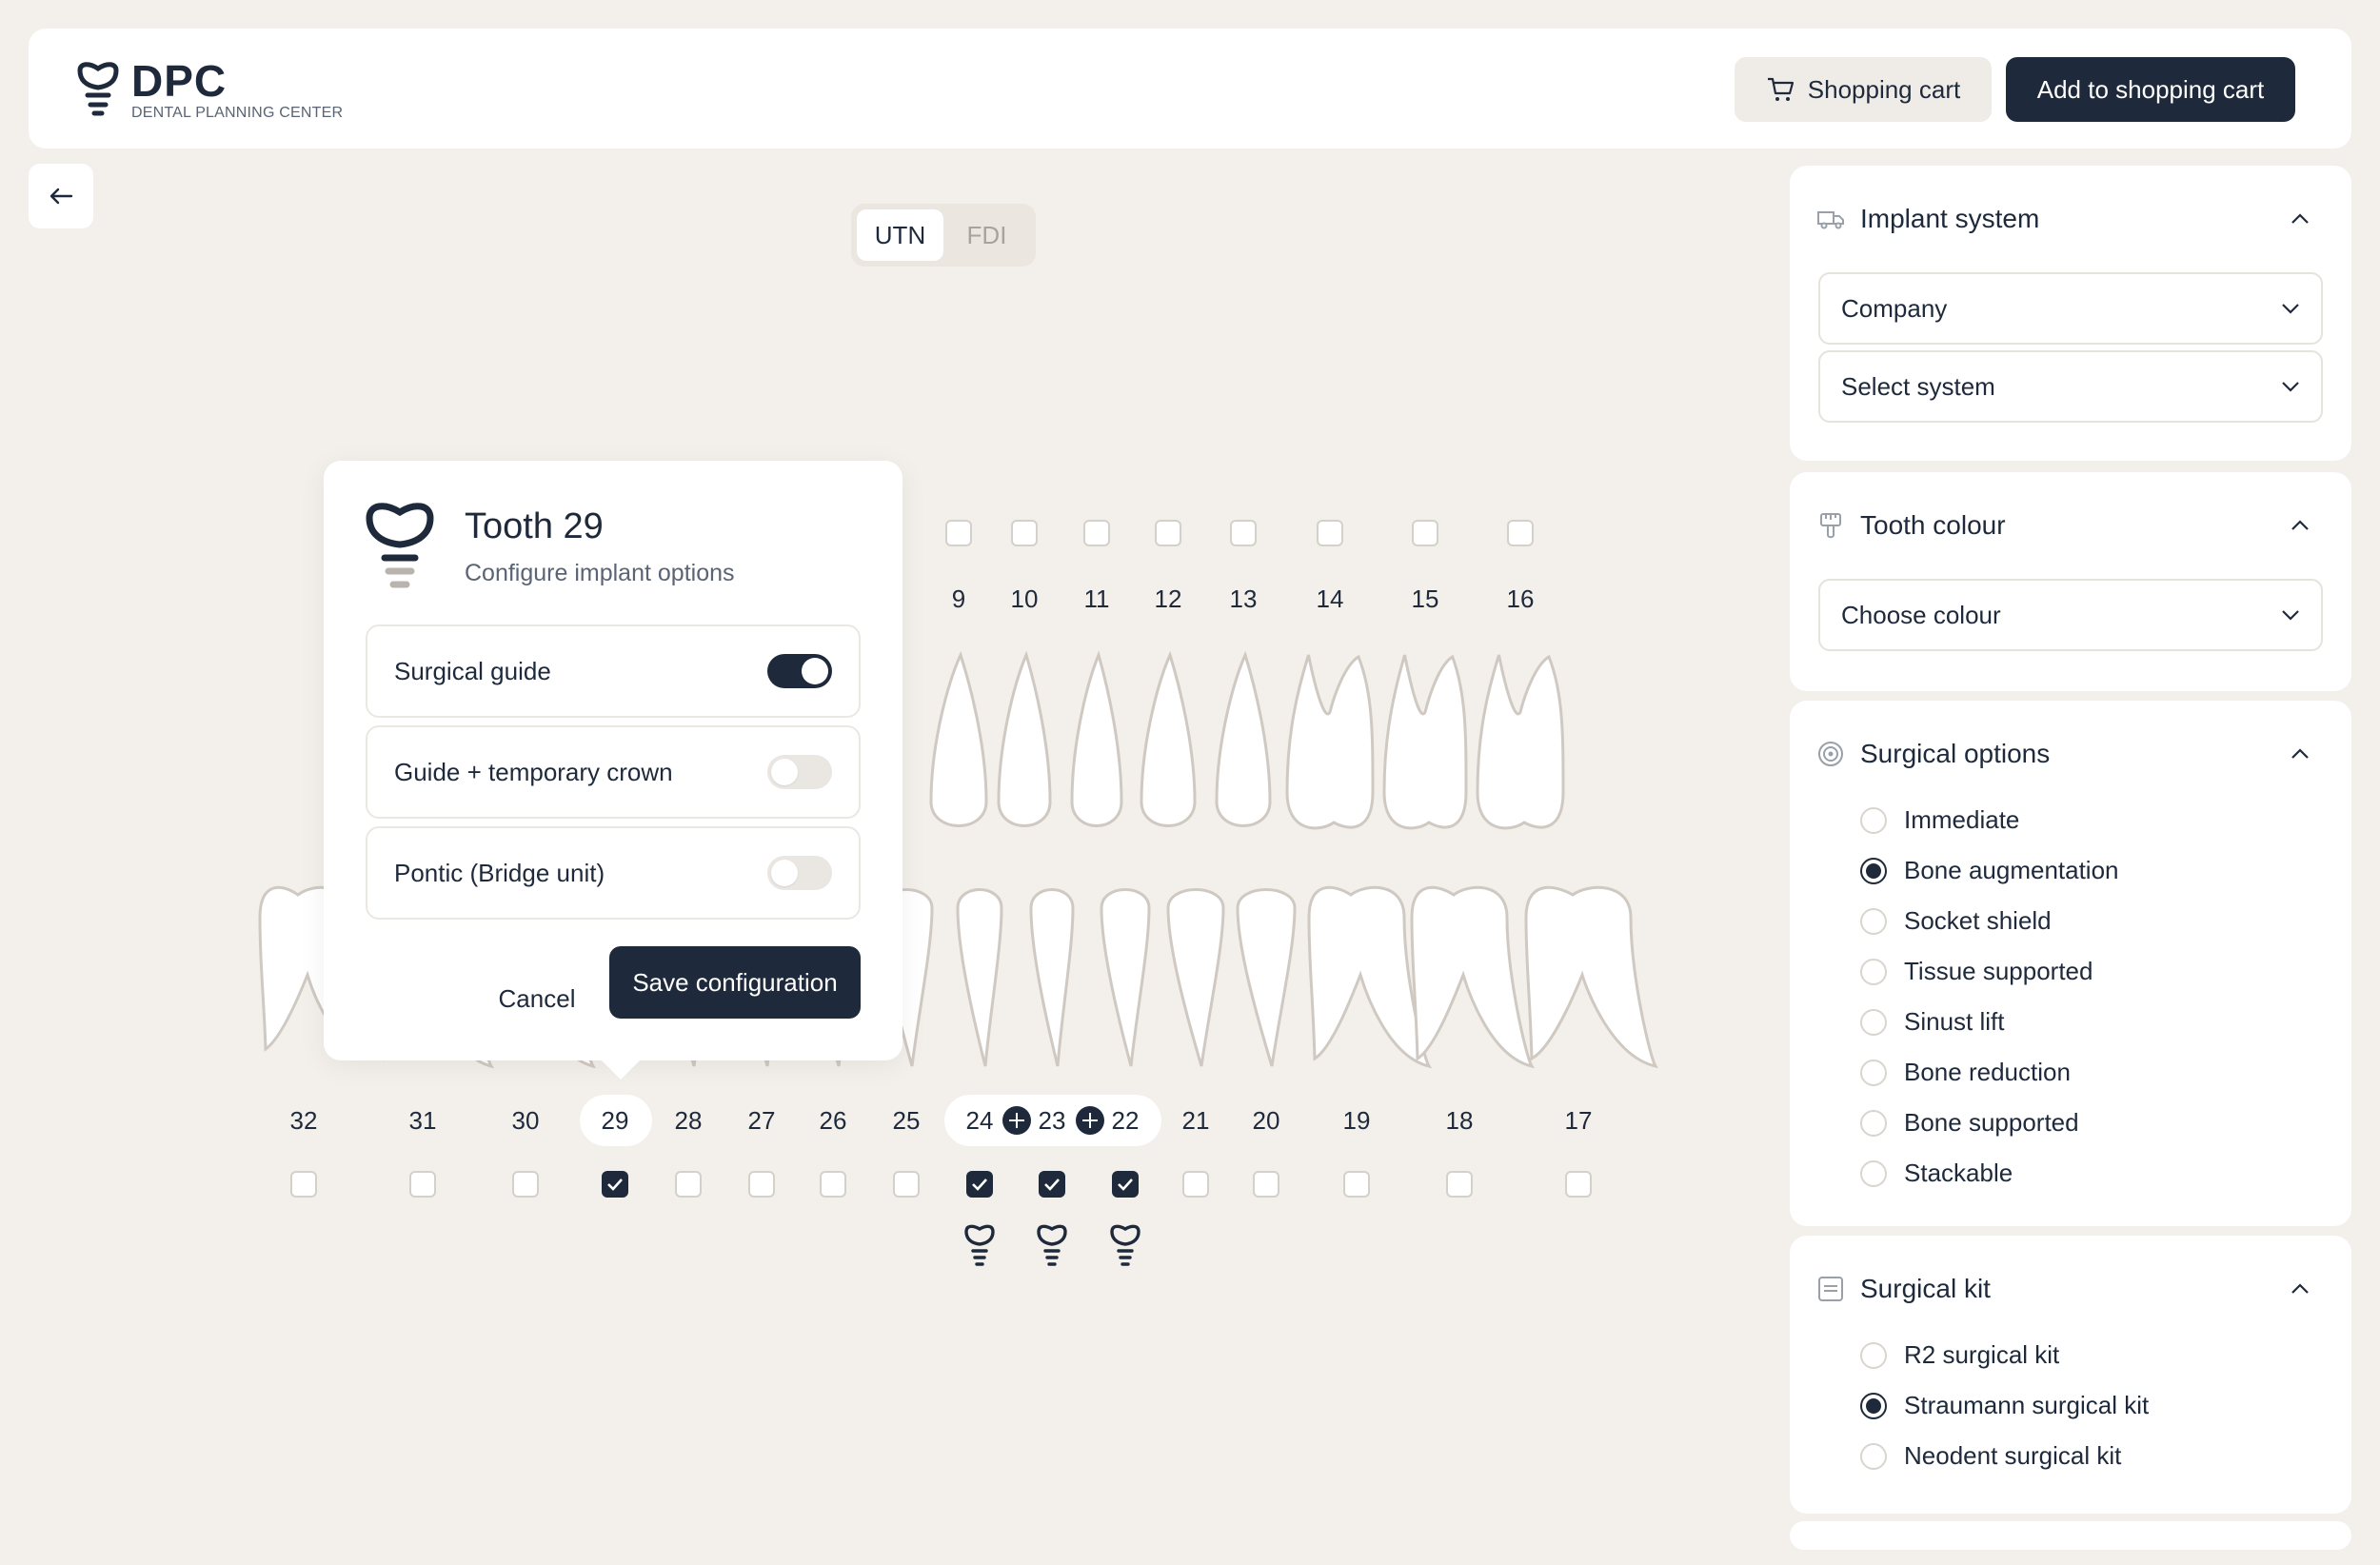 This screenshot has width=2380, height=1565. I want to click on tooth-colour-header: Tooth colour, so click(1911, 525).